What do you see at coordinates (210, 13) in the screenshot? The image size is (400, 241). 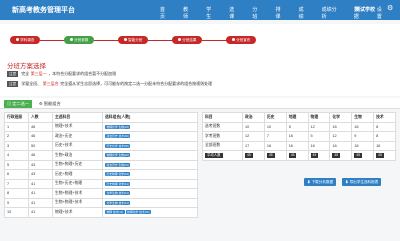 I see `nav-students: 学生` at bounding box center [210, 13].